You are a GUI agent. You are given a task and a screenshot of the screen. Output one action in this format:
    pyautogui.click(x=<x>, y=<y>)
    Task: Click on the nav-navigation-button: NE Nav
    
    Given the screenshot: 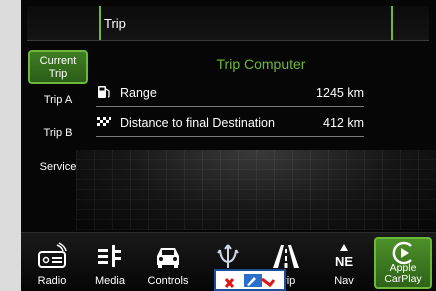 What is the action you would take?
    pyautogui.click(x=344, y=263)
    